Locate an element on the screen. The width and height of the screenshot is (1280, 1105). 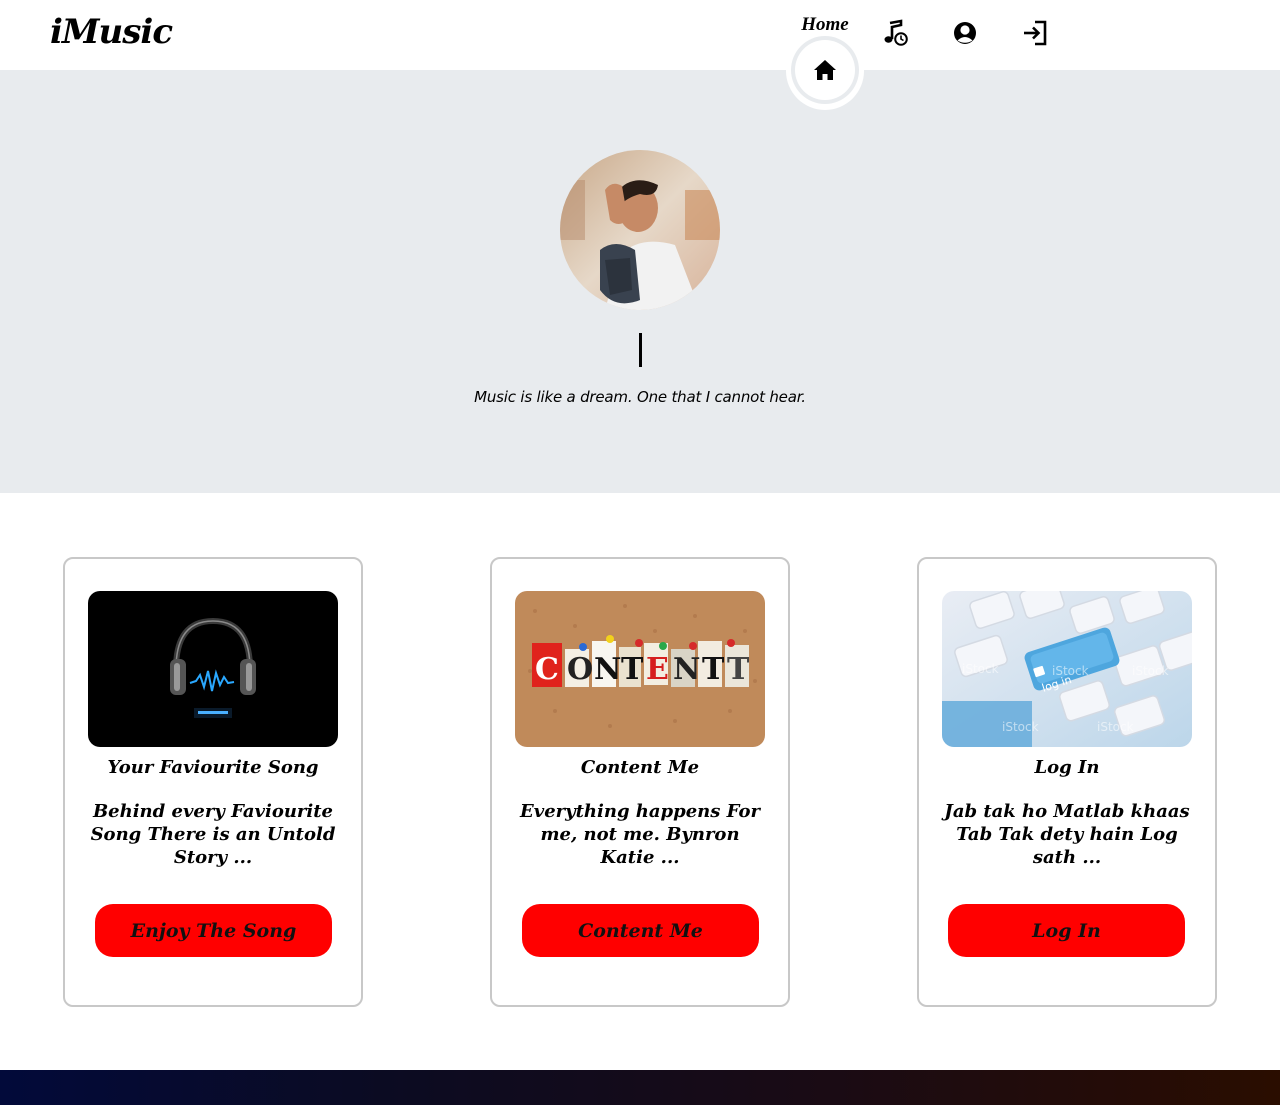
content-letters-image: C O N T E N T T is located at coordinates (640, 669).